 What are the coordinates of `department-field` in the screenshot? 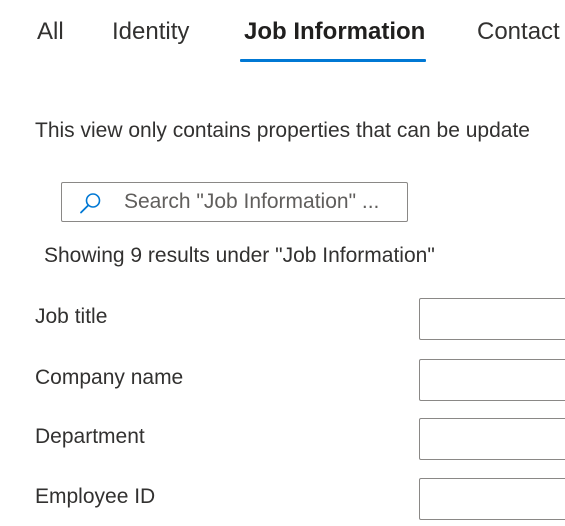 It's located at (492, 439).